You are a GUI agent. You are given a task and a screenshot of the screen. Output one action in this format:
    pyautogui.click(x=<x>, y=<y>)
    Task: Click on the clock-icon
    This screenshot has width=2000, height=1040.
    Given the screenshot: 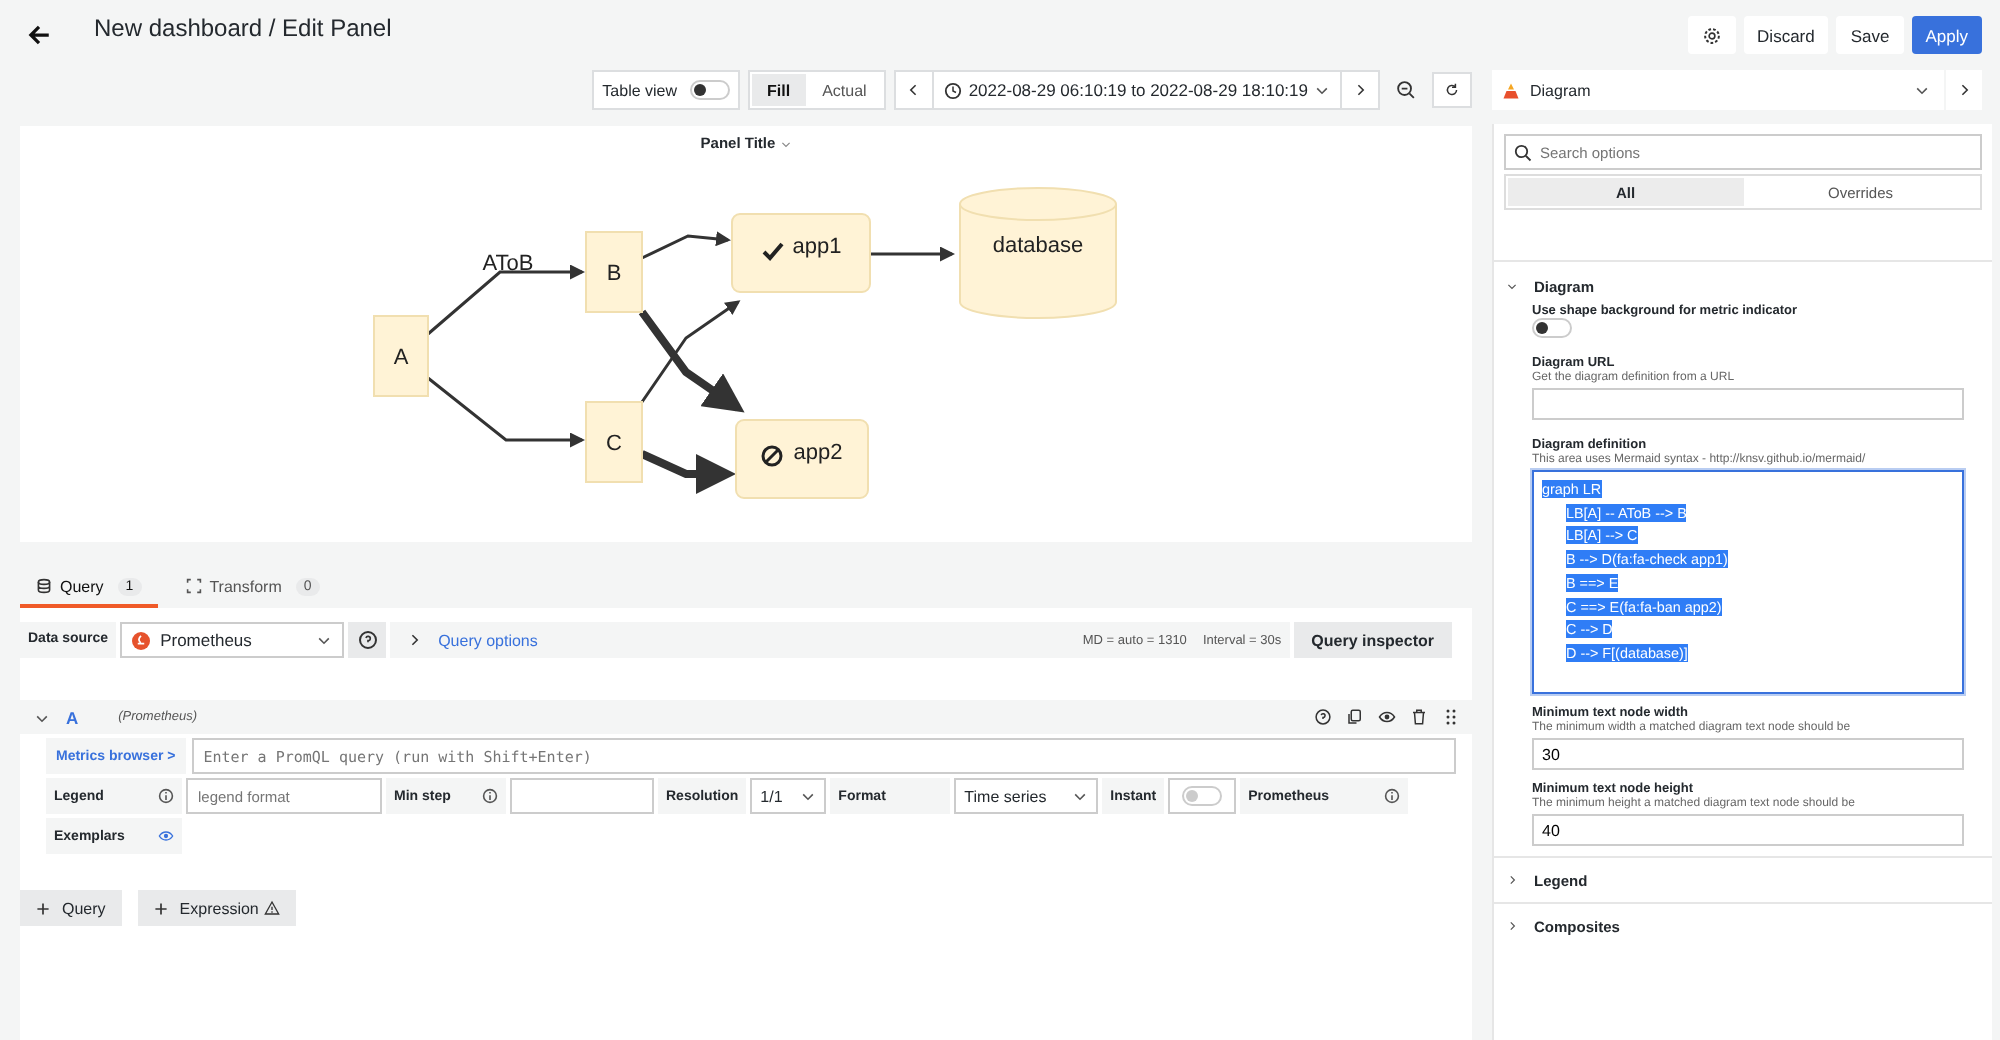 What is the action you would take?
    pyautogui.click(x=953, y=90)
    